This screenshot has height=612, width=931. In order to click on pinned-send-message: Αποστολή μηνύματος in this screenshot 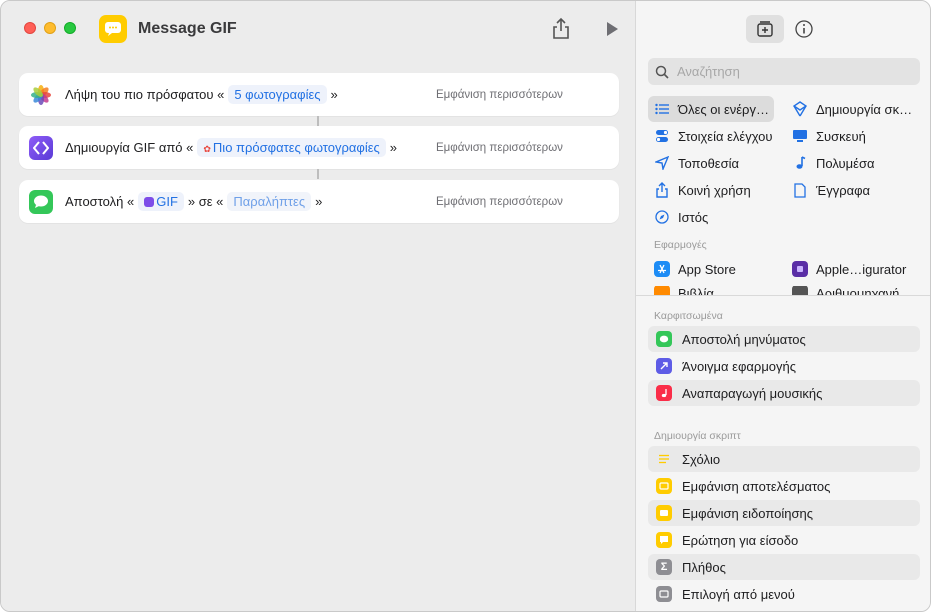, I will do `click(784, 339)`.